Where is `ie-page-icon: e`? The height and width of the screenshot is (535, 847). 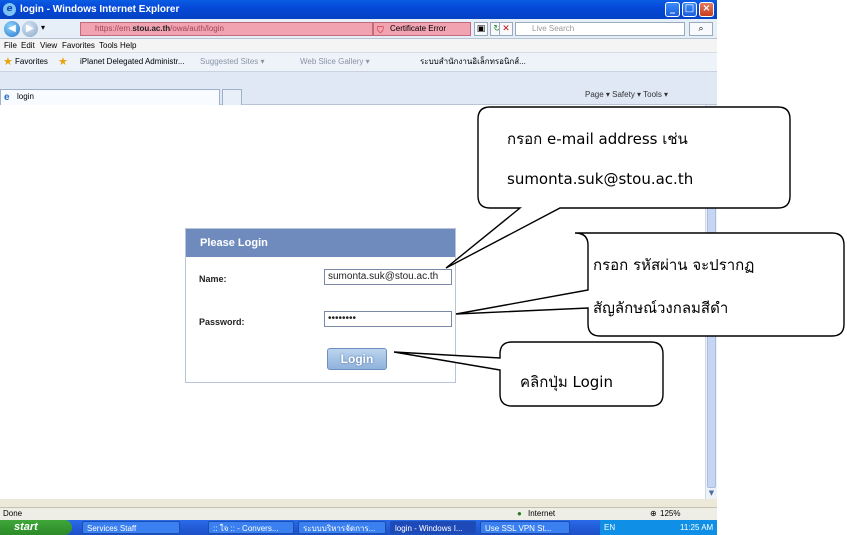 ie-page-icon: e is located at coordinates (7, 97).